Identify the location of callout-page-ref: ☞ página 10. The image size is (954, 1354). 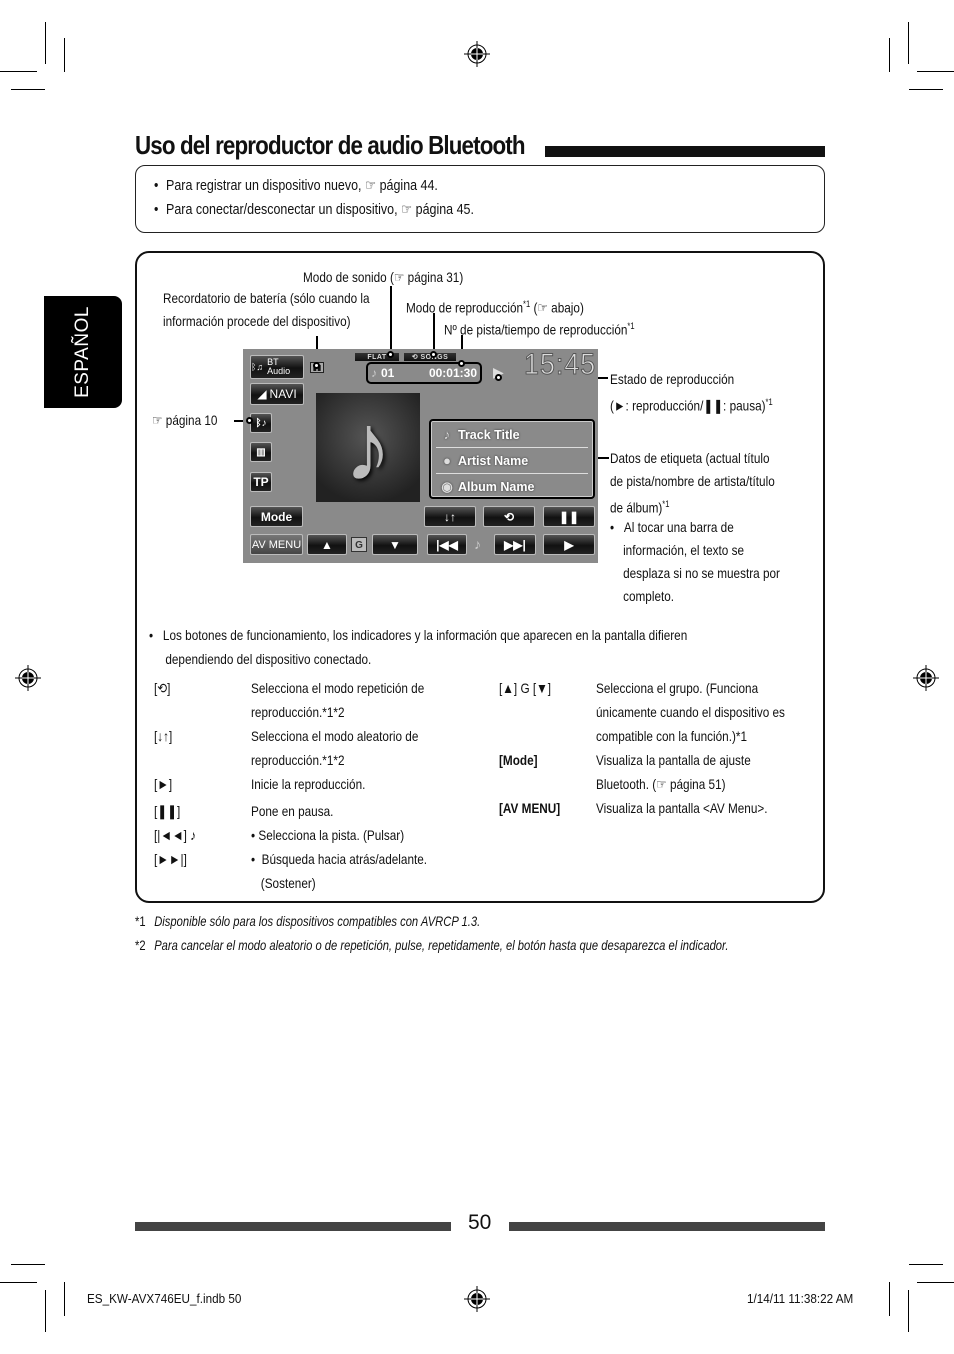
(185, 420).